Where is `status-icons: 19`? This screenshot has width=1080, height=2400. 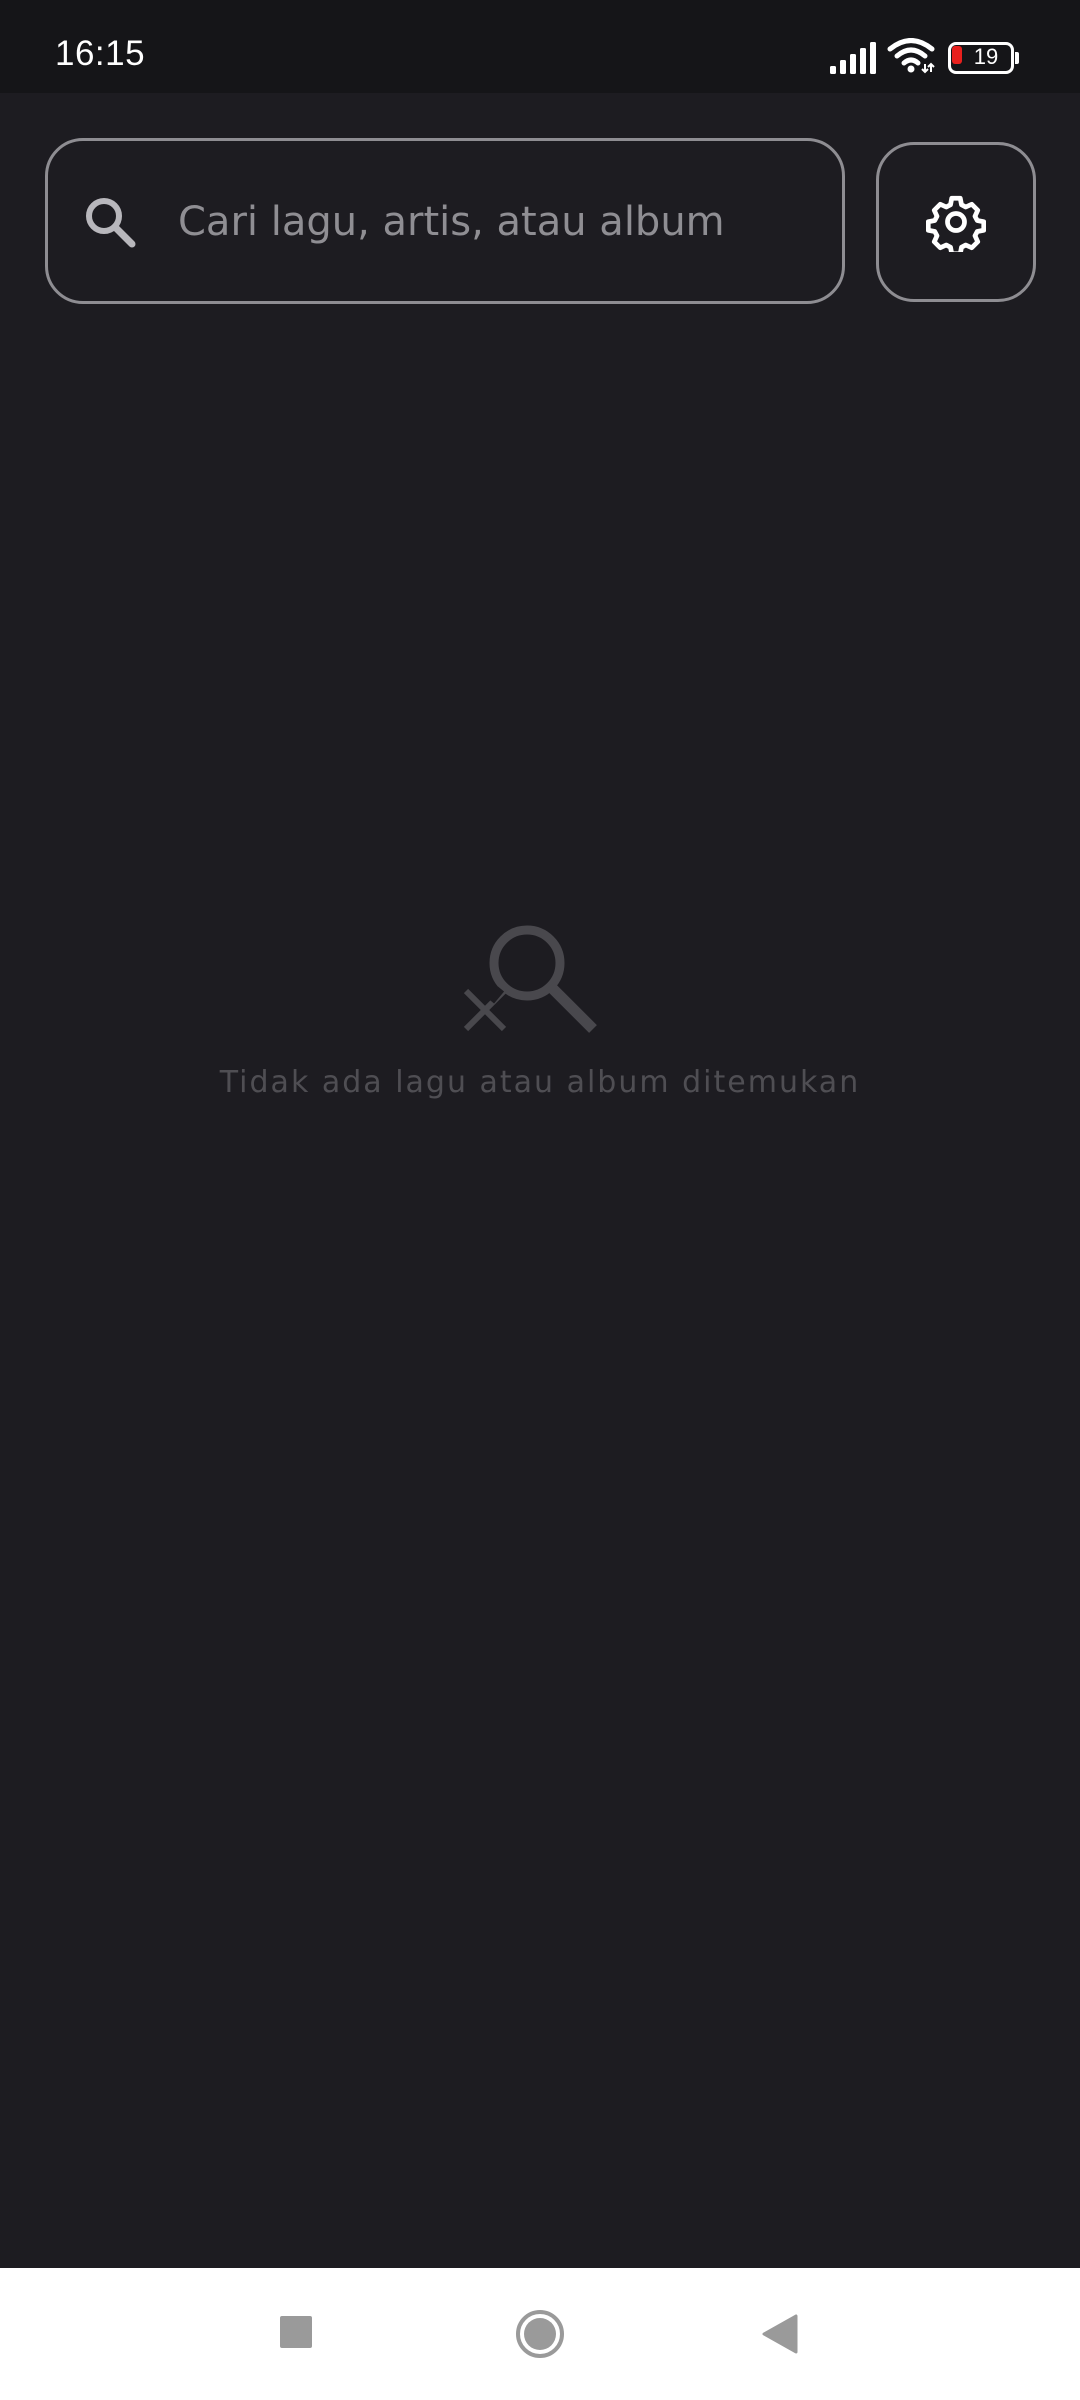 status-icons: 19 is located at coordinates (950, 46).